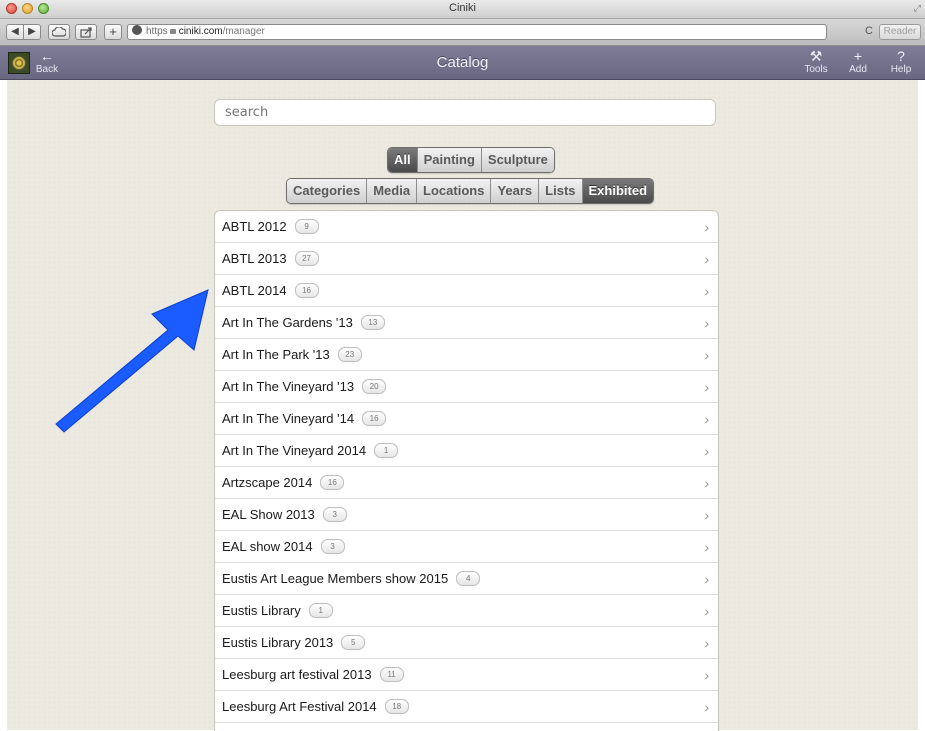 This screenshot has height=731, width=925. I want to click on list-item: Art In The Park '13 23 ›, so click(466, 355).